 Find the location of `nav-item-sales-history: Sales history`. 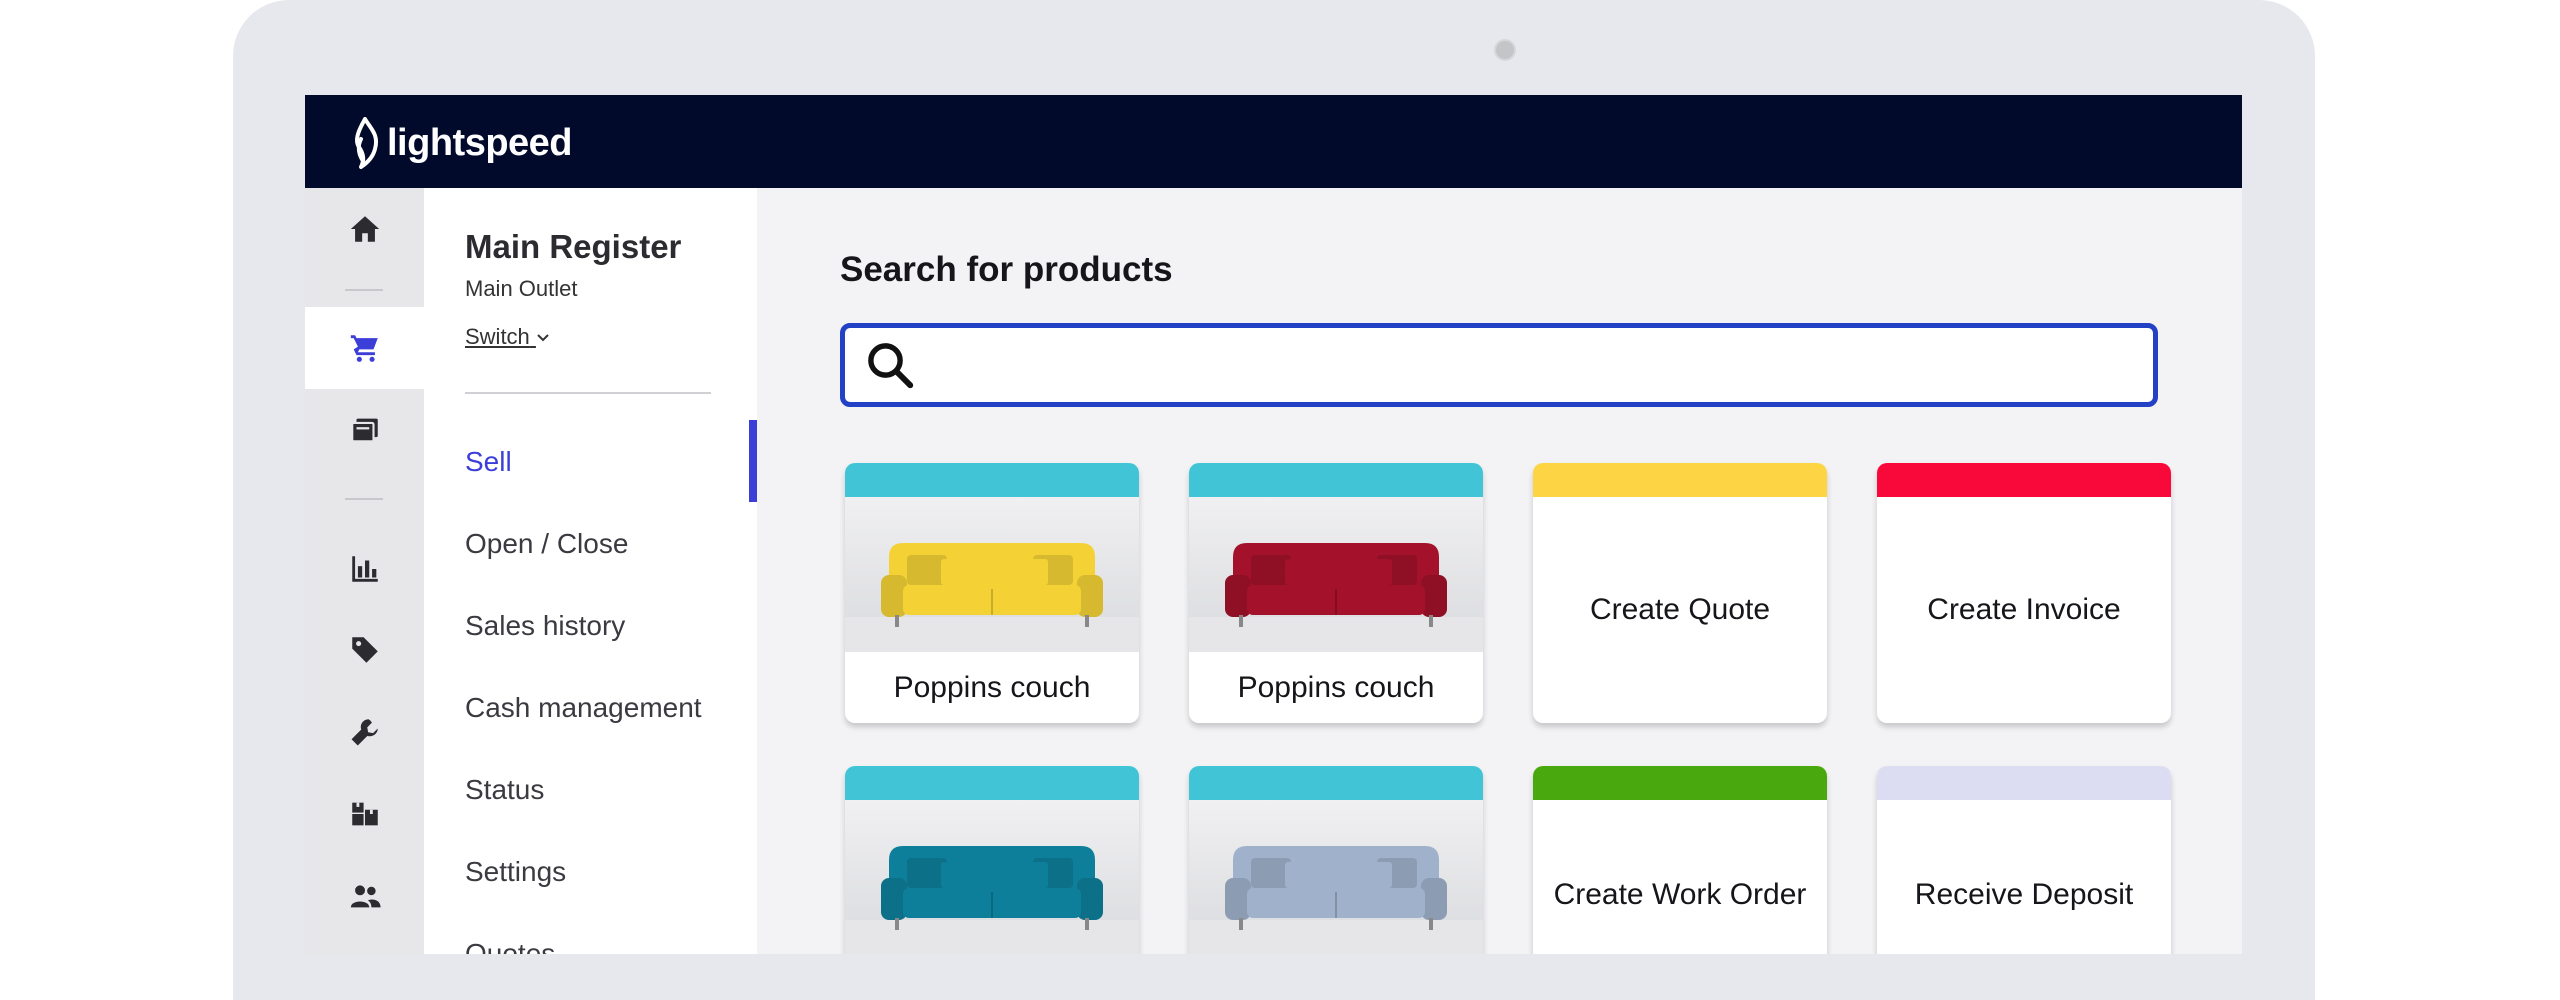

nav-item-sales-history: Sales history is located at coordinates (545, 626).